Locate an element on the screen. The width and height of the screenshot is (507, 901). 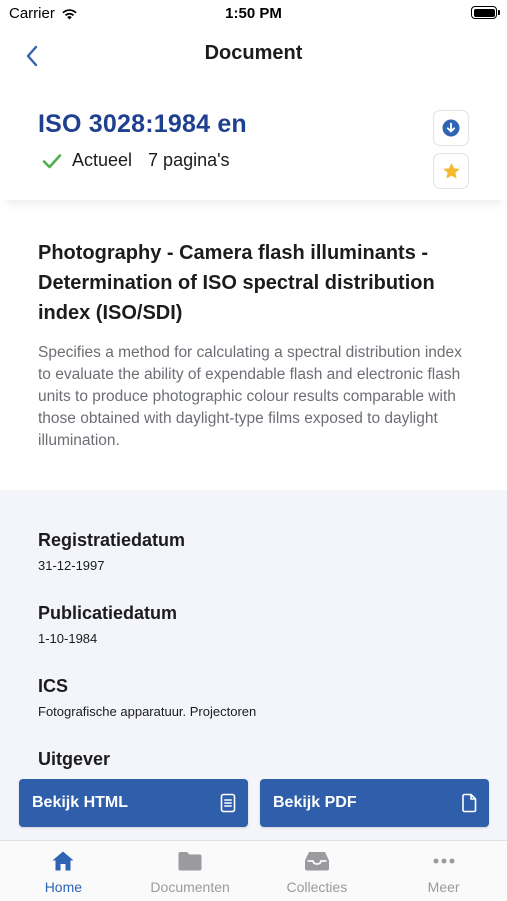
ics-value: Fotografische apparatuur. Projectoren is located at coordinates (147, 711).